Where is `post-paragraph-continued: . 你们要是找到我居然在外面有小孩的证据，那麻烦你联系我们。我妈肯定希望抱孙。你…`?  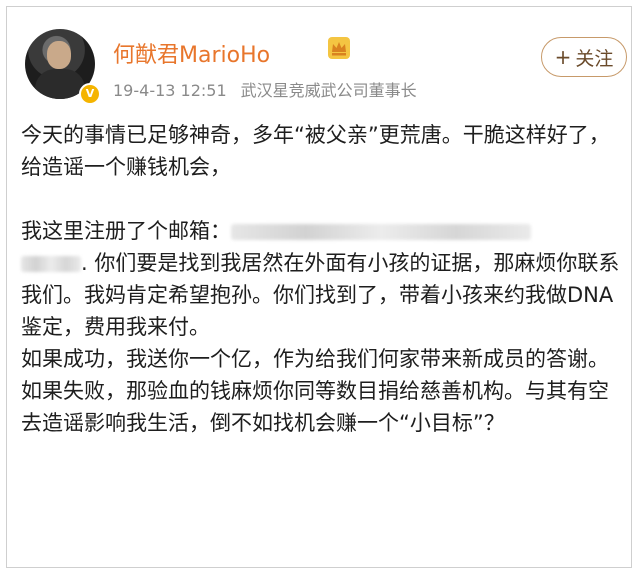
post-paragraph-continued: . 你们要是找到我居然在外面有小孩的证据，那麻烦你联系我们。我妈肯定希望抱孙。你… is located at coordinates (320, 295).